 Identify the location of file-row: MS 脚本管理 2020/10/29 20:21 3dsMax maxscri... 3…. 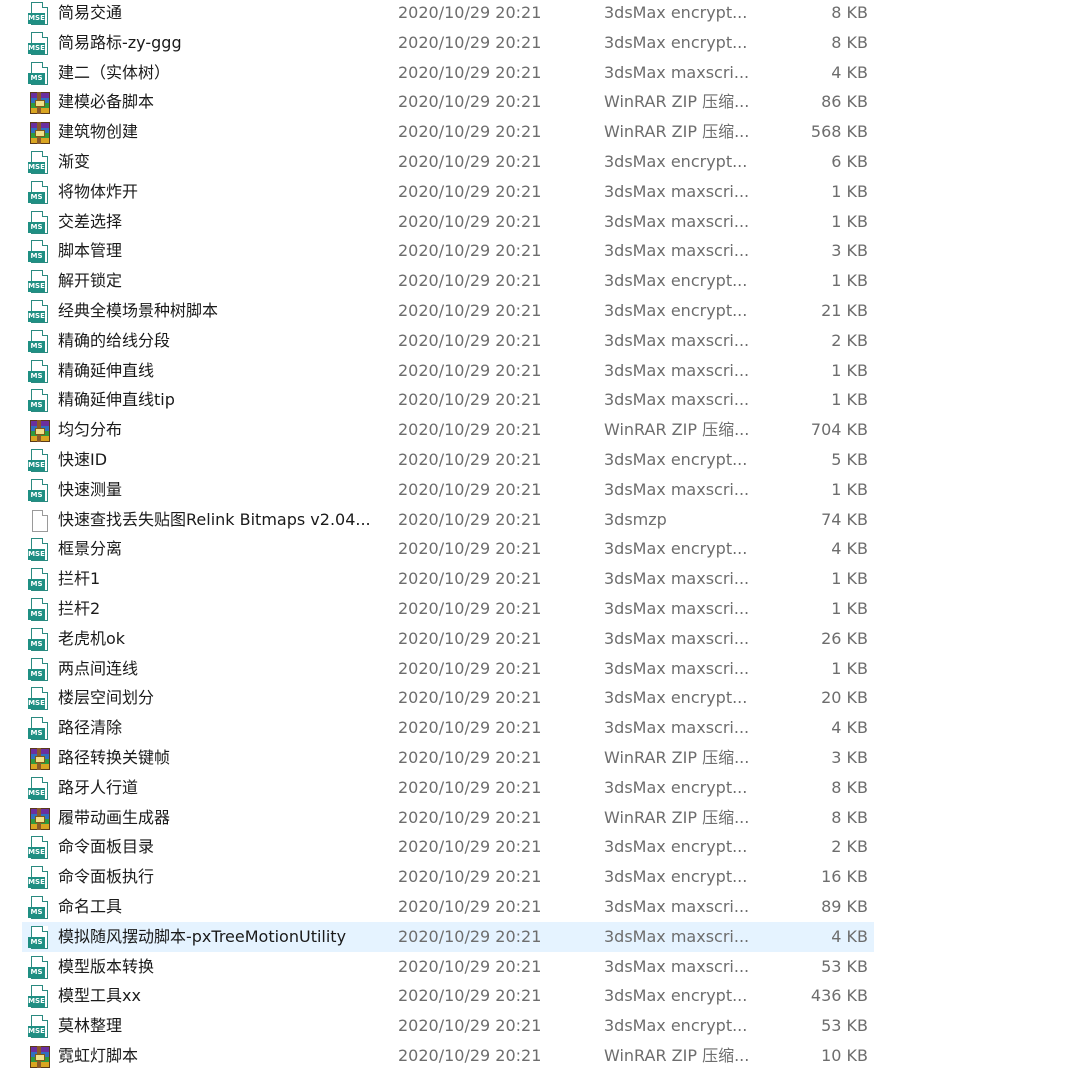
(448, 251).